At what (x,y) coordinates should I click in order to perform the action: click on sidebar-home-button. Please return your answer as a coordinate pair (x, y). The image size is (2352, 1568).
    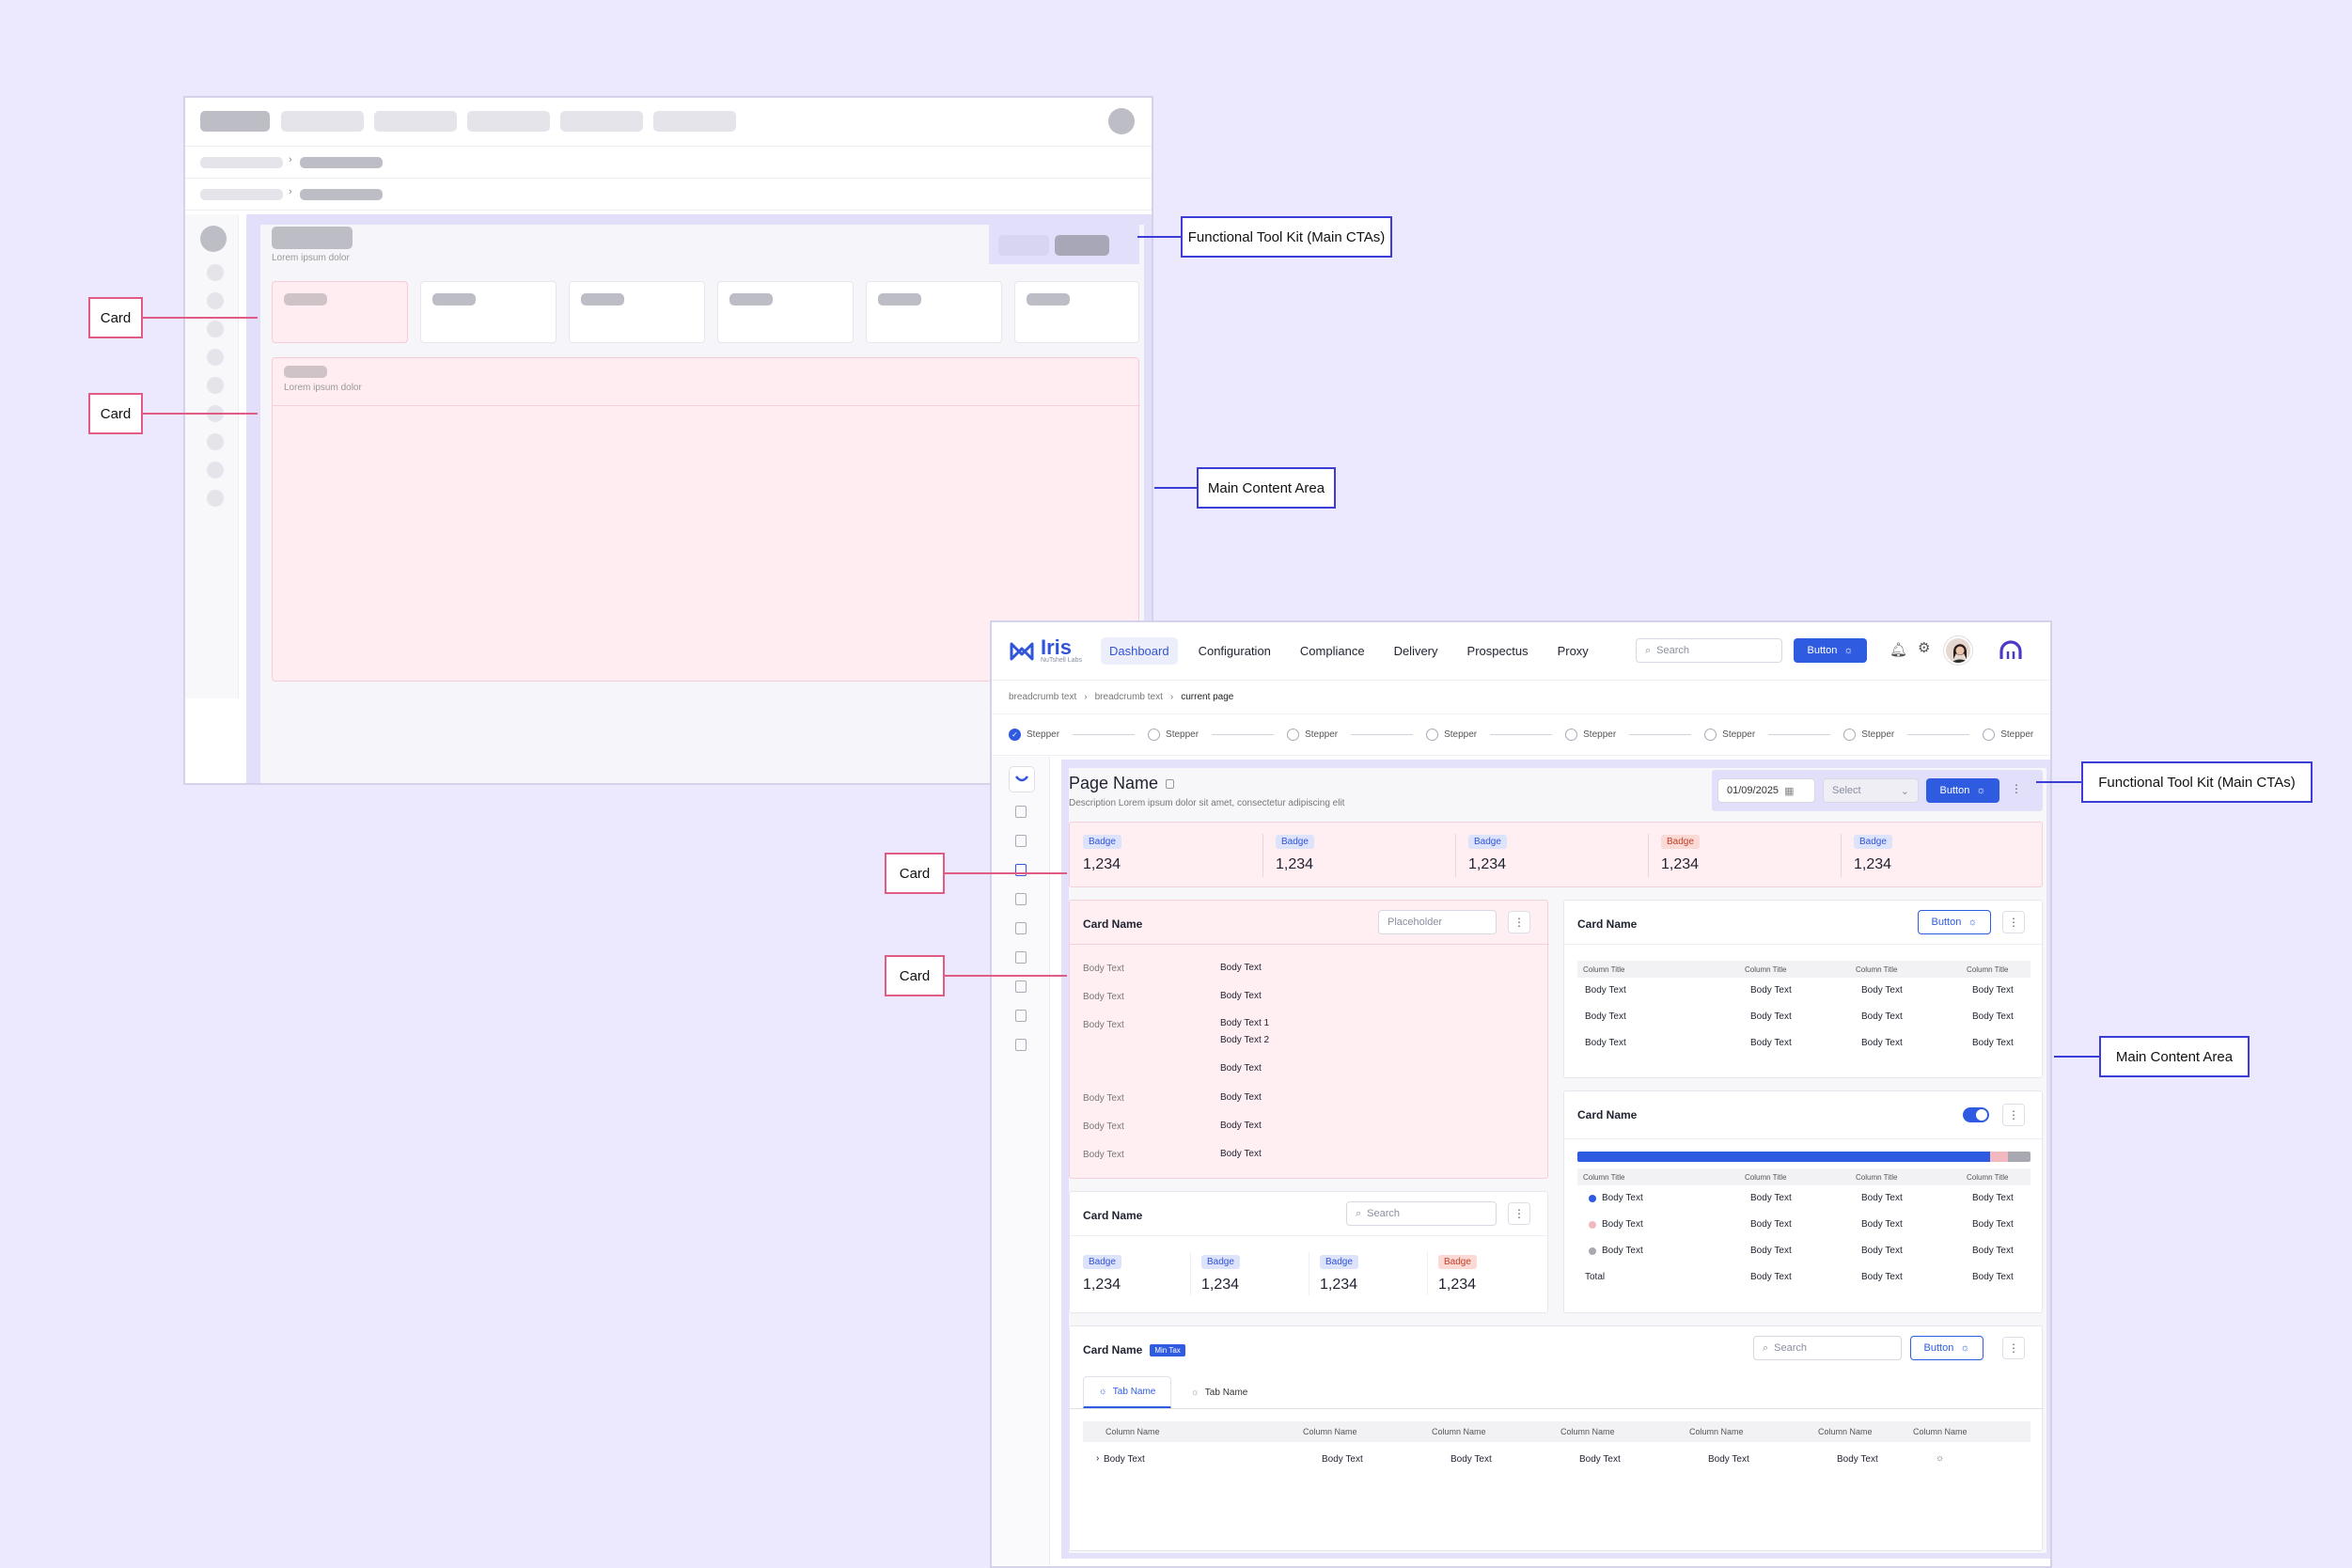
    Looking at the image, I should click on (1022, 779).